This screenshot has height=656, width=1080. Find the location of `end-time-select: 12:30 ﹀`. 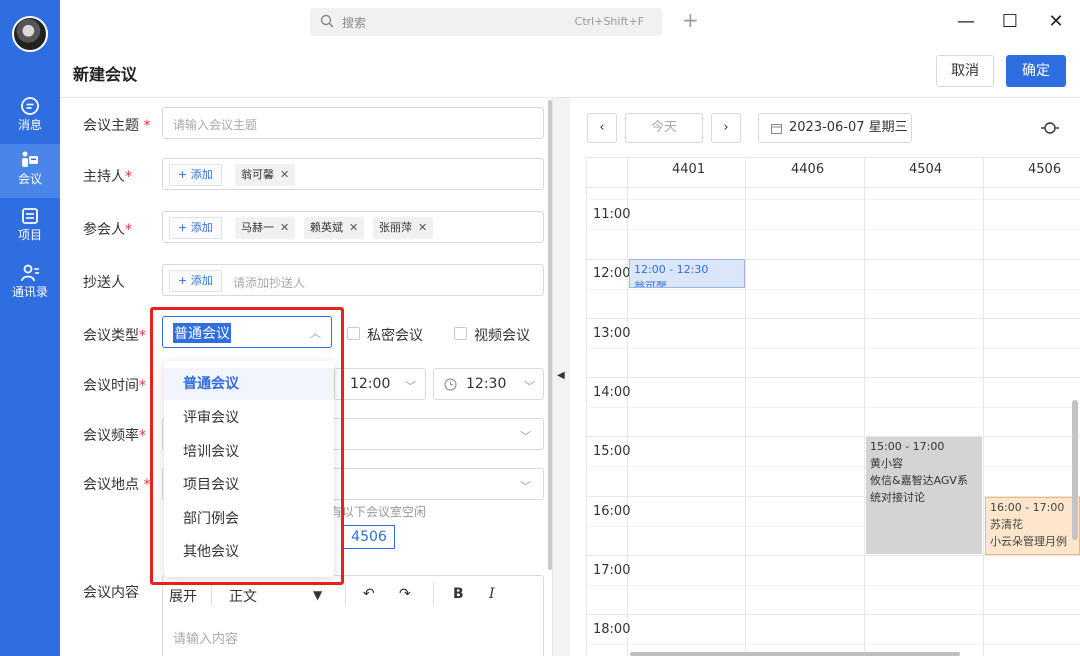

end-time-select: 12:30 ﹀ is located at coordinates (488, 384).